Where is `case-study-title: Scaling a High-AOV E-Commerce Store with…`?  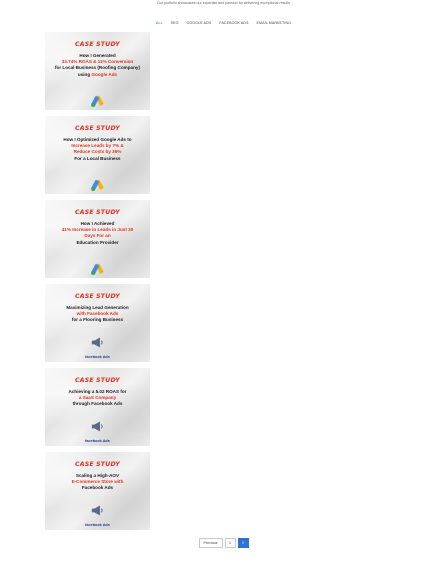 case-study-title: Scaling a High-AOV E-Commerce Store with… is located at coordinates (97, 482).